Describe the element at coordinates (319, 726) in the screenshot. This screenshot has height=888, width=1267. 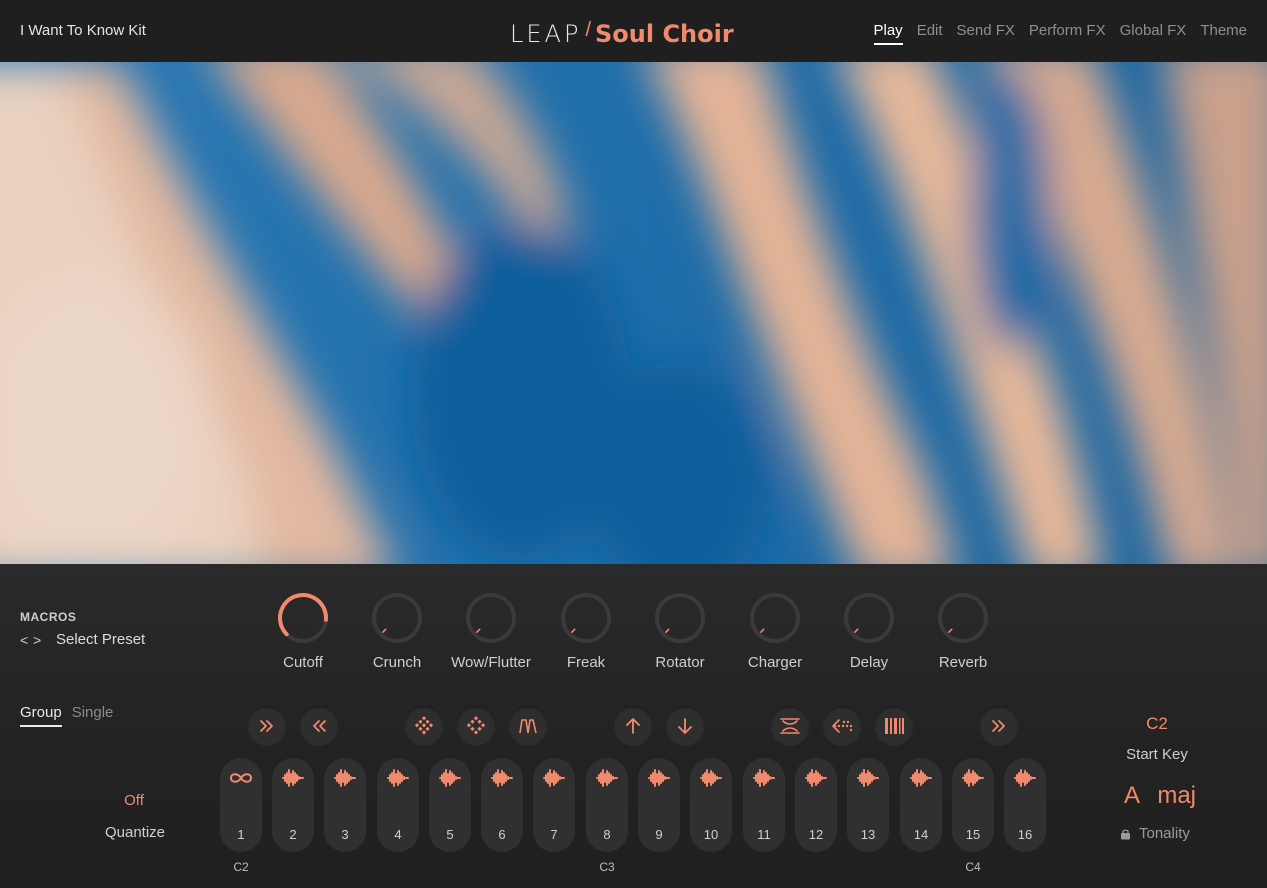
I see `rewind-button` at that location.